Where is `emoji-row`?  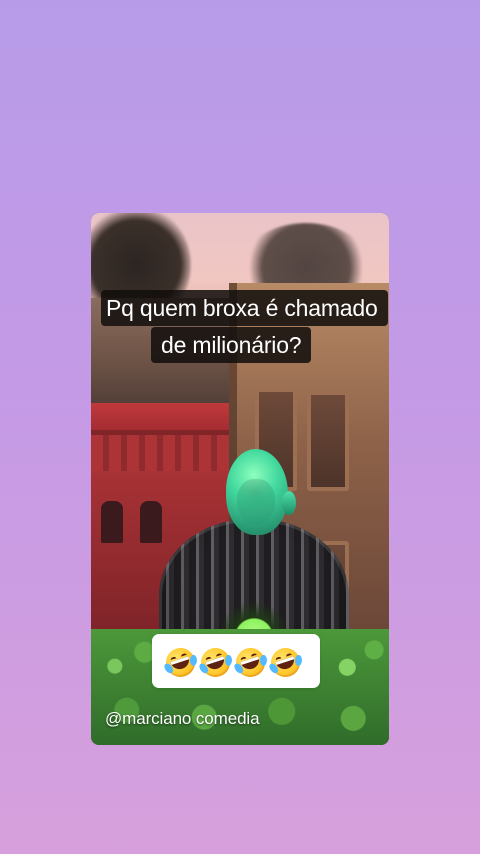 emoji-row is located at coordinates (233, 662).